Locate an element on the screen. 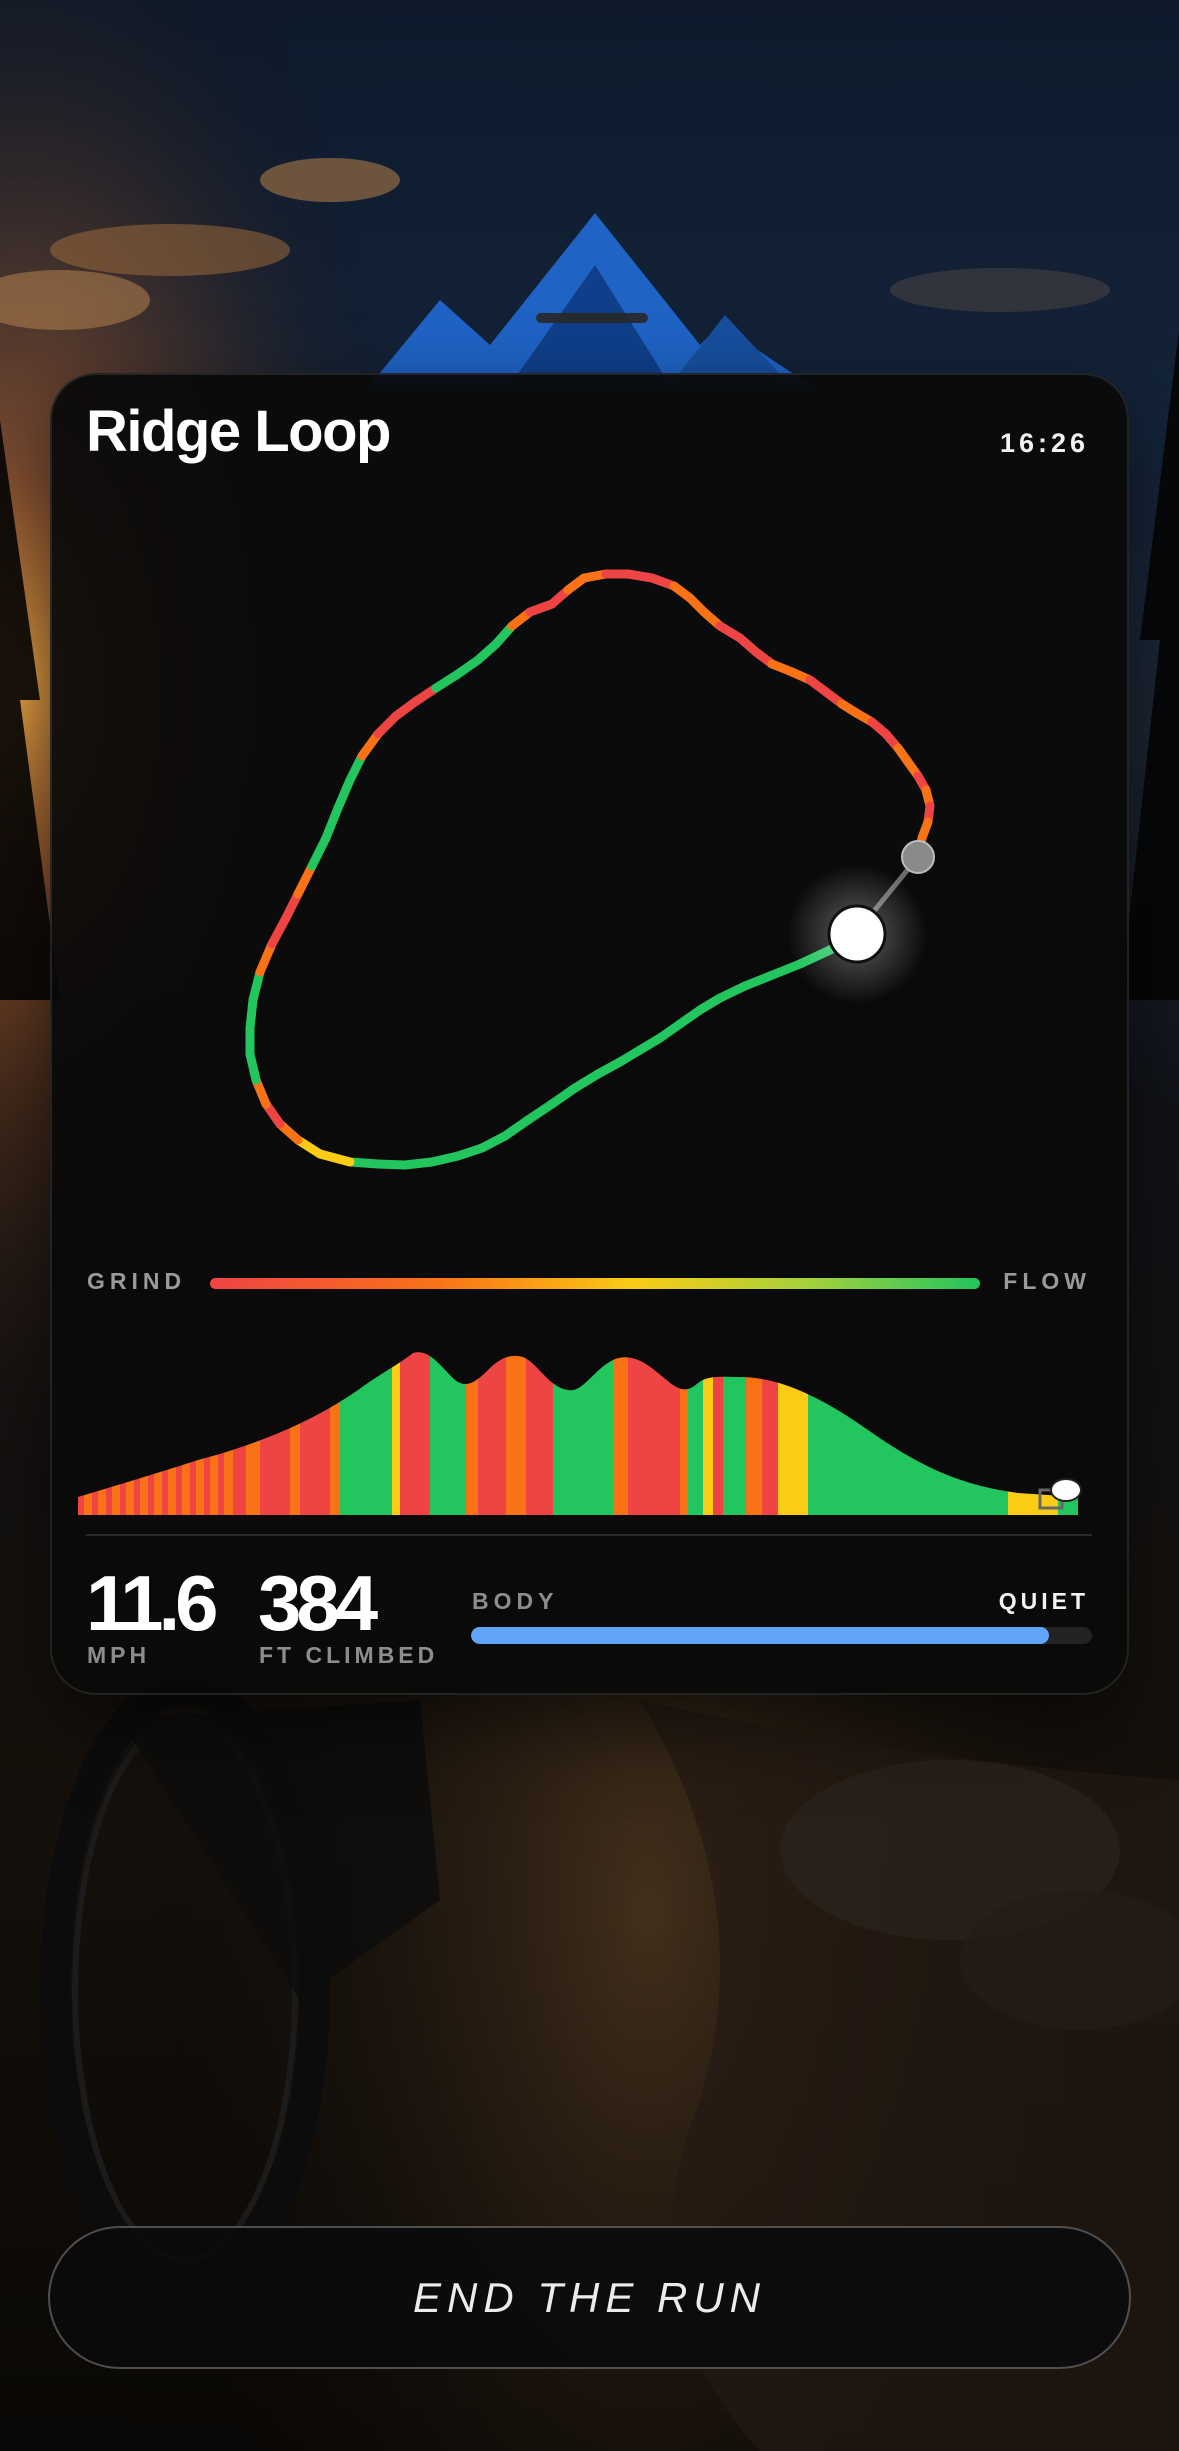  route-title: Ridge Loop is located at coordinates (238, 431).